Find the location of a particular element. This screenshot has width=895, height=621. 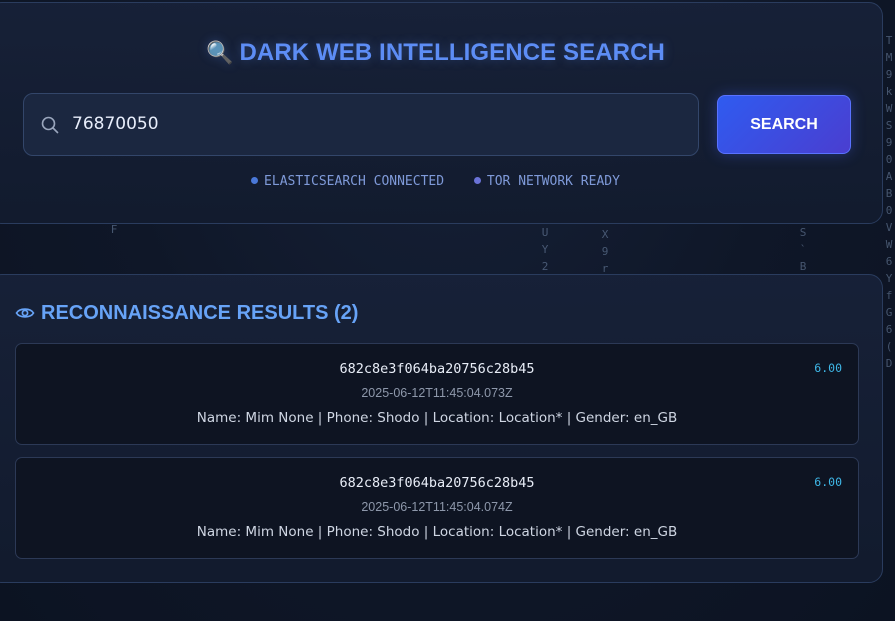

search-button: SEARCH is located at coordinates (784, 124).